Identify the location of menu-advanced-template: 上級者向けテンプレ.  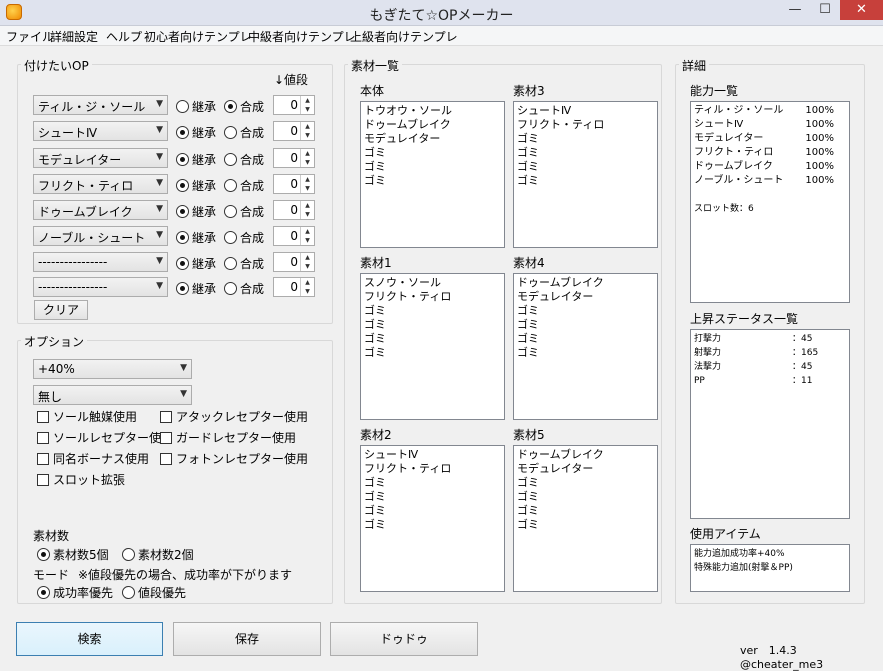
(404, 36).